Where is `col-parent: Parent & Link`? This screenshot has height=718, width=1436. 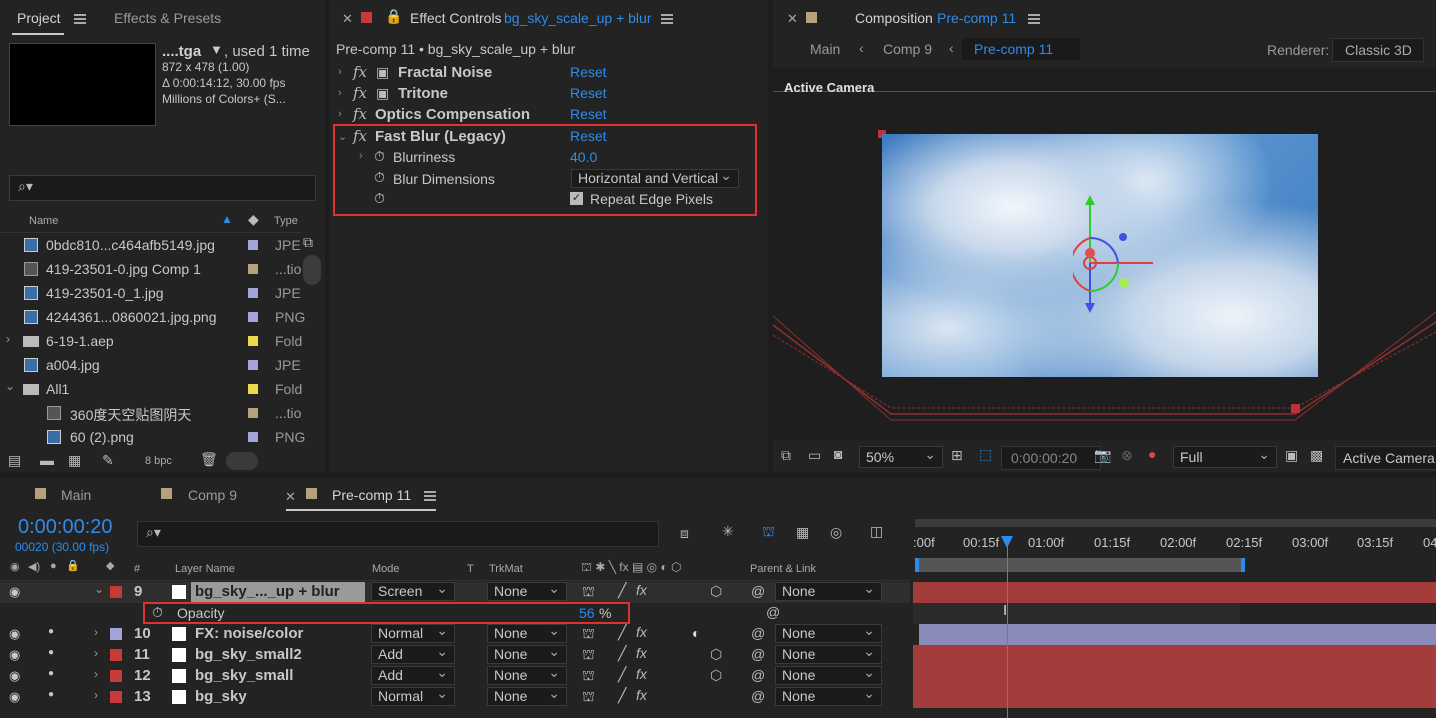 col-parent: Parent & Link is located at coordinates (783, 569).